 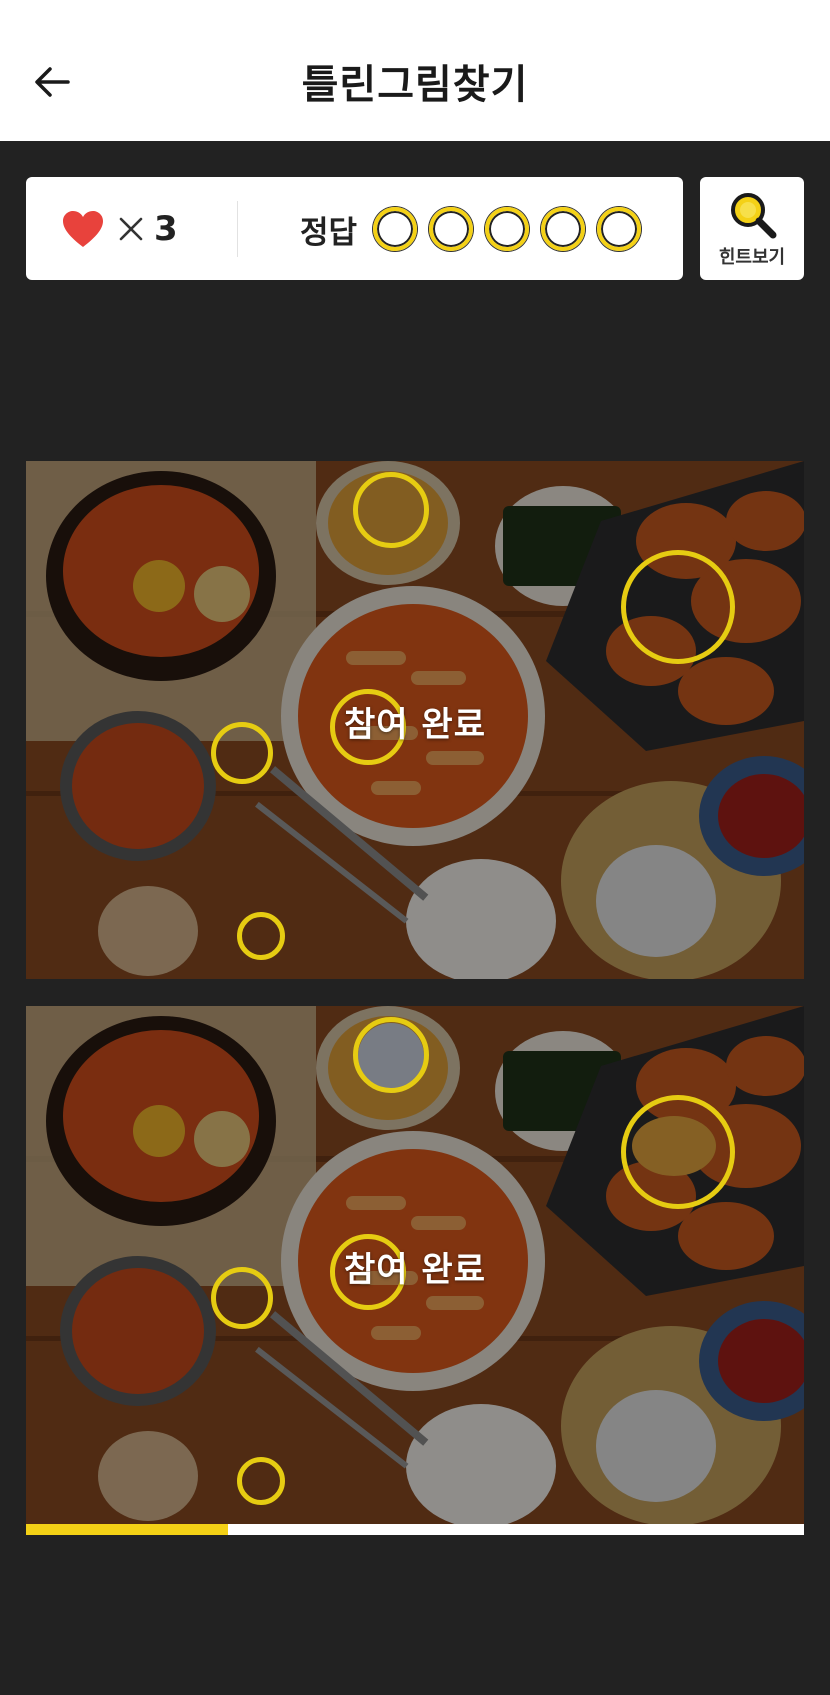 I want to click on heart-icon, so click(x=83, y=229).